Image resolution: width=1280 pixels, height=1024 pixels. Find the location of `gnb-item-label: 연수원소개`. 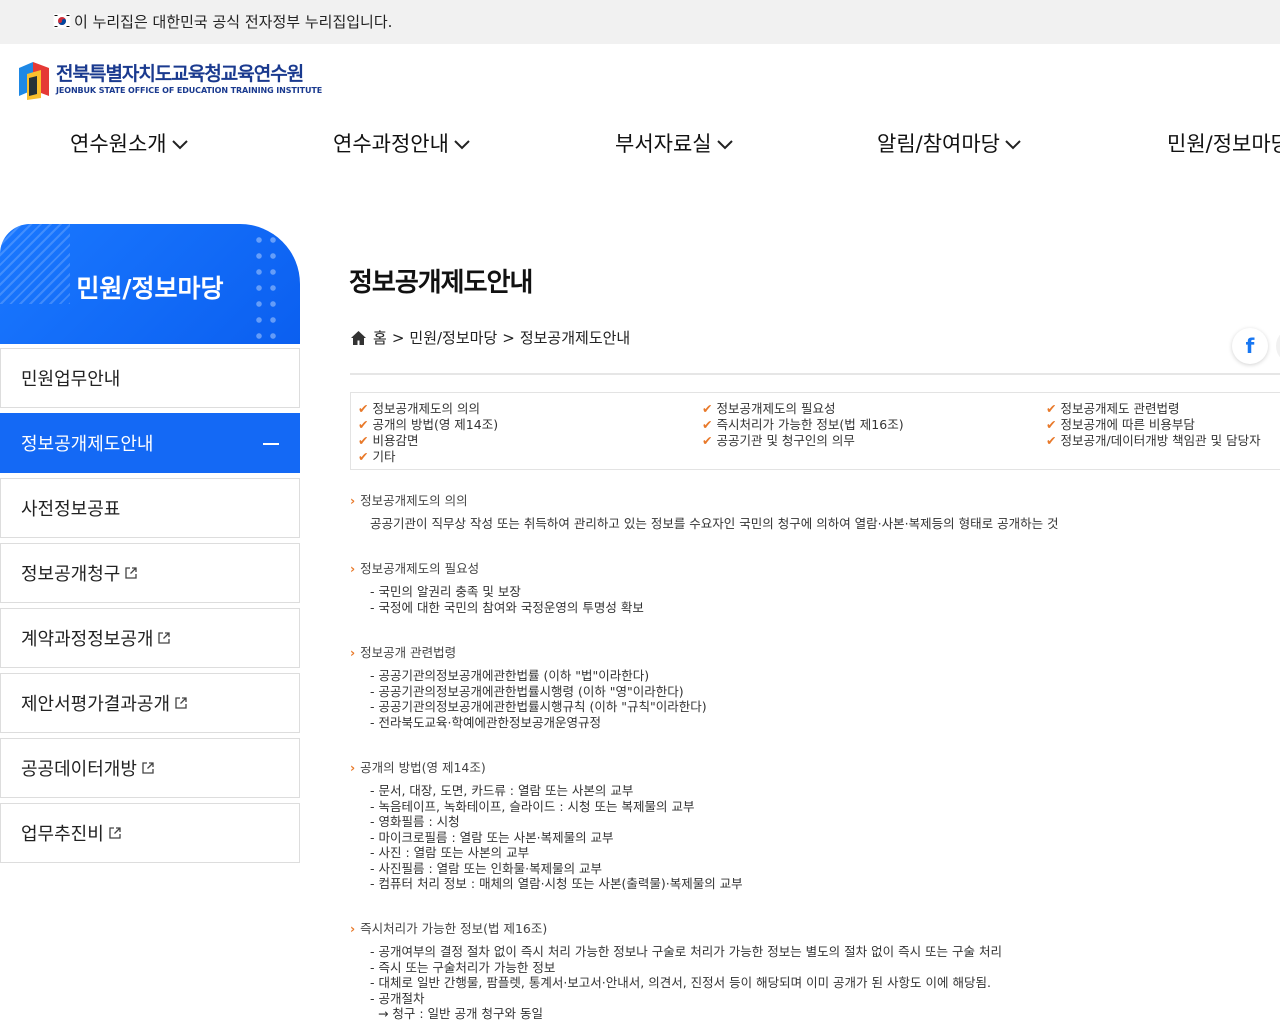

gnb-item-label: 연수원소개 is located at coordinates (118, 144).